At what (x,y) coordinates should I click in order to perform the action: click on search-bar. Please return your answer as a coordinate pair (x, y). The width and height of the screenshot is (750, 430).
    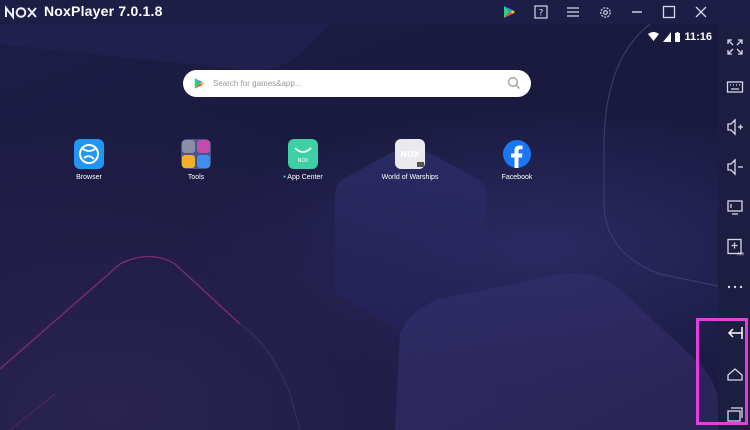
    Looking at the image, I should click on (357, 83).